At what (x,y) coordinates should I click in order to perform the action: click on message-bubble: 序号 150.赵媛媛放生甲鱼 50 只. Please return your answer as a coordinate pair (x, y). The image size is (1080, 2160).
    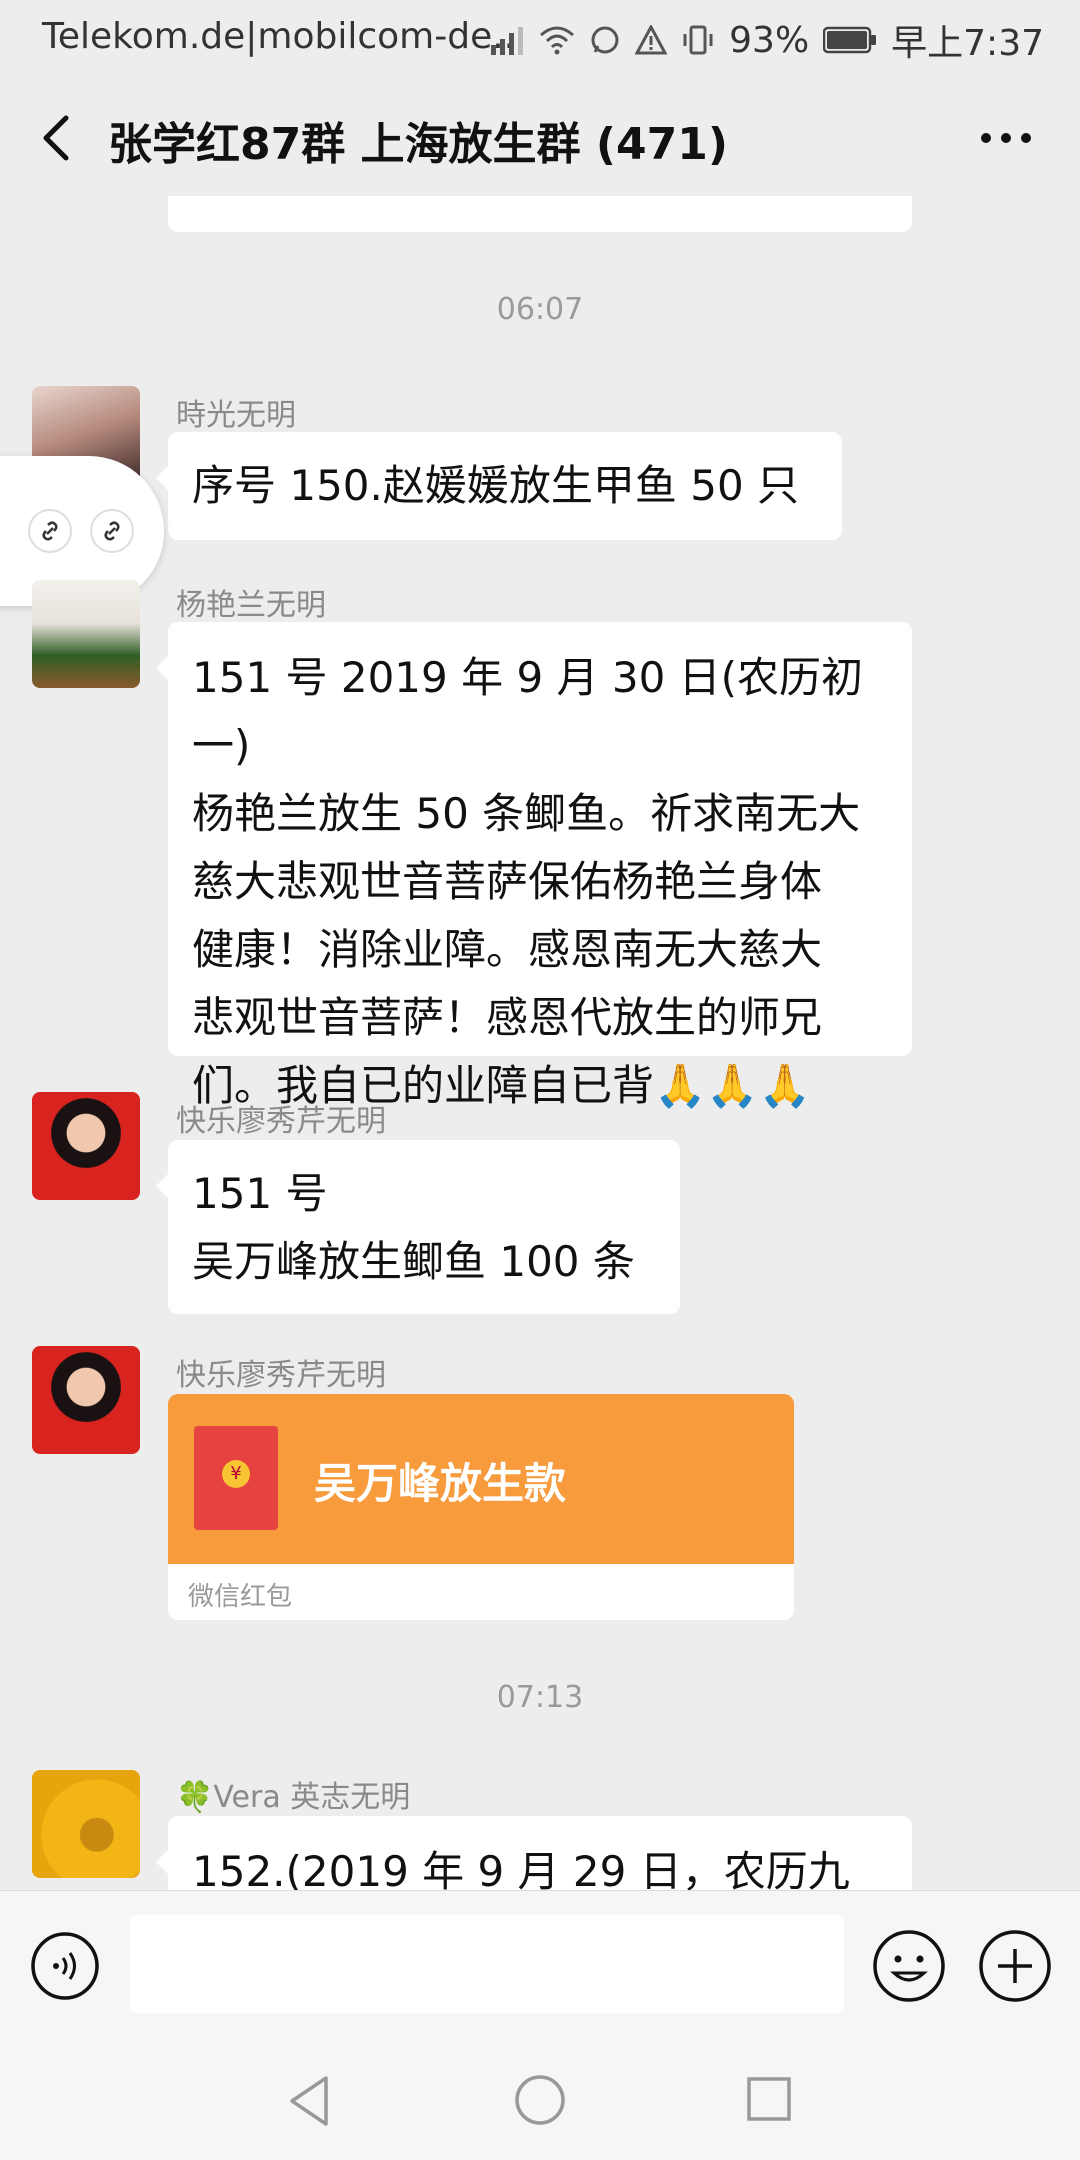
    Looking at the image, I should click on (499, 486).